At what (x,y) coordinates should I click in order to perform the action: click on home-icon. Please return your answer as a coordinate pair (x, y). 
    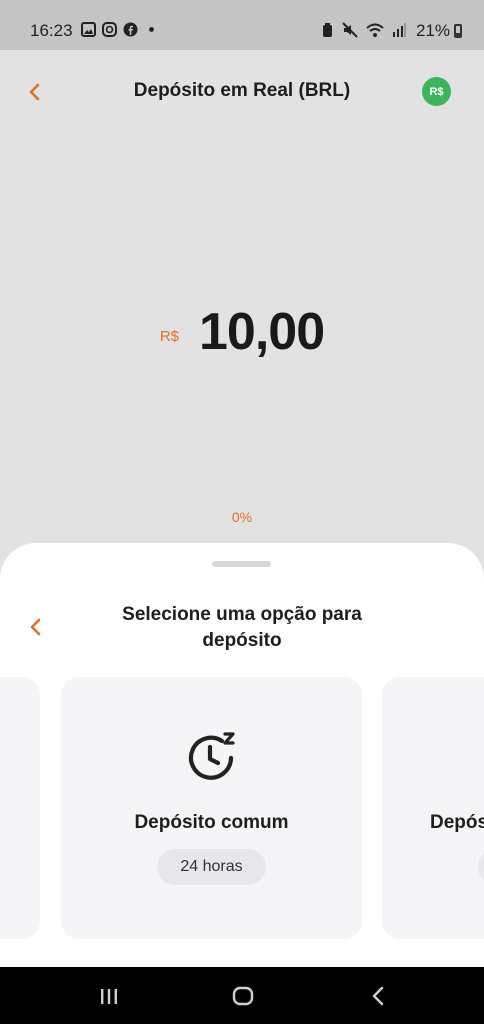
    Looking at the image, I should click on (243, 996).